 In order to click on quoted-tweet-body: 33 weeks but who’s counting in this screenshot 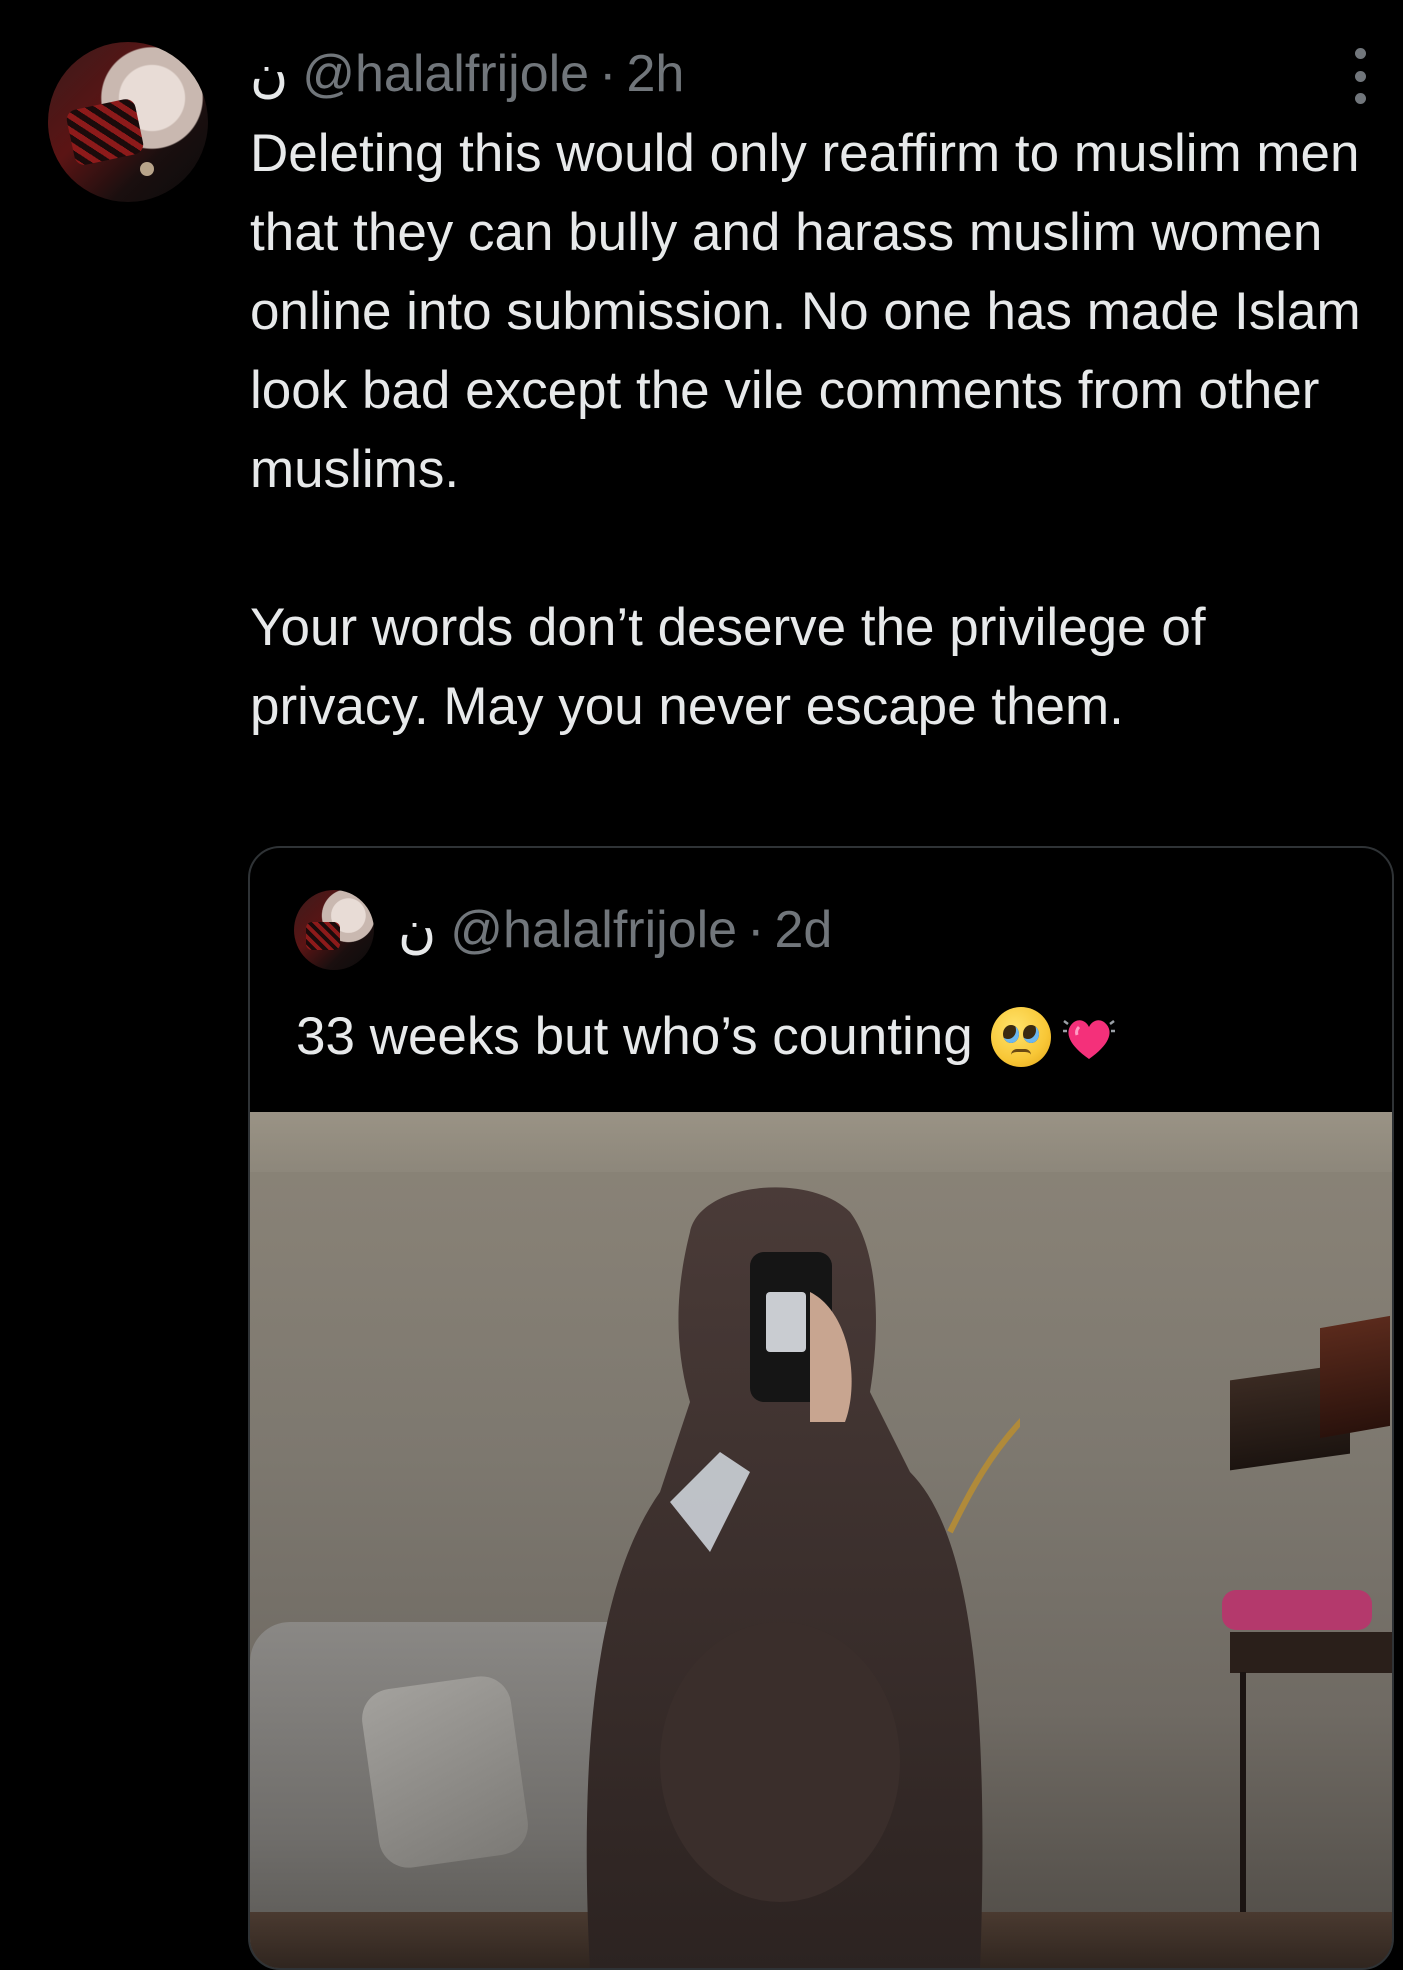, I will do `click(707, 1037)`.